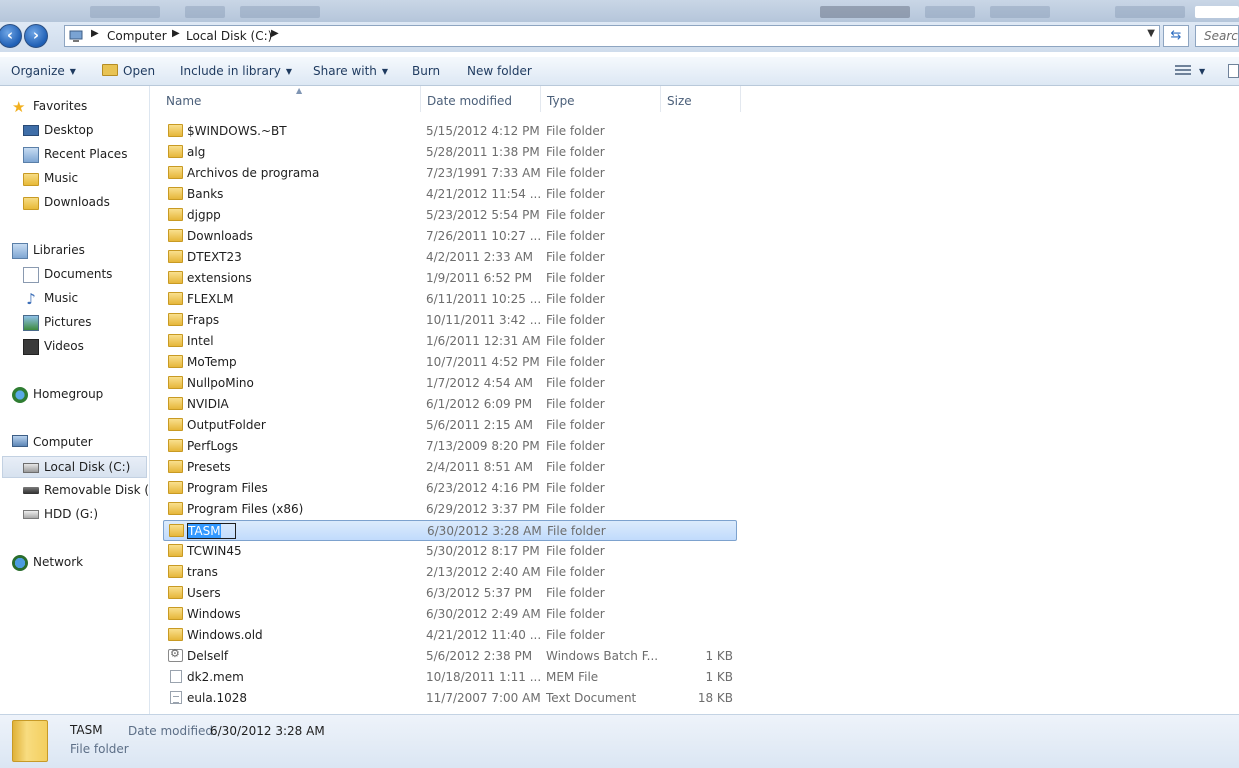  Describe the element at coordinates (77, 251) in the screenshot. I see `nav-libraries: Libraries` at that location.